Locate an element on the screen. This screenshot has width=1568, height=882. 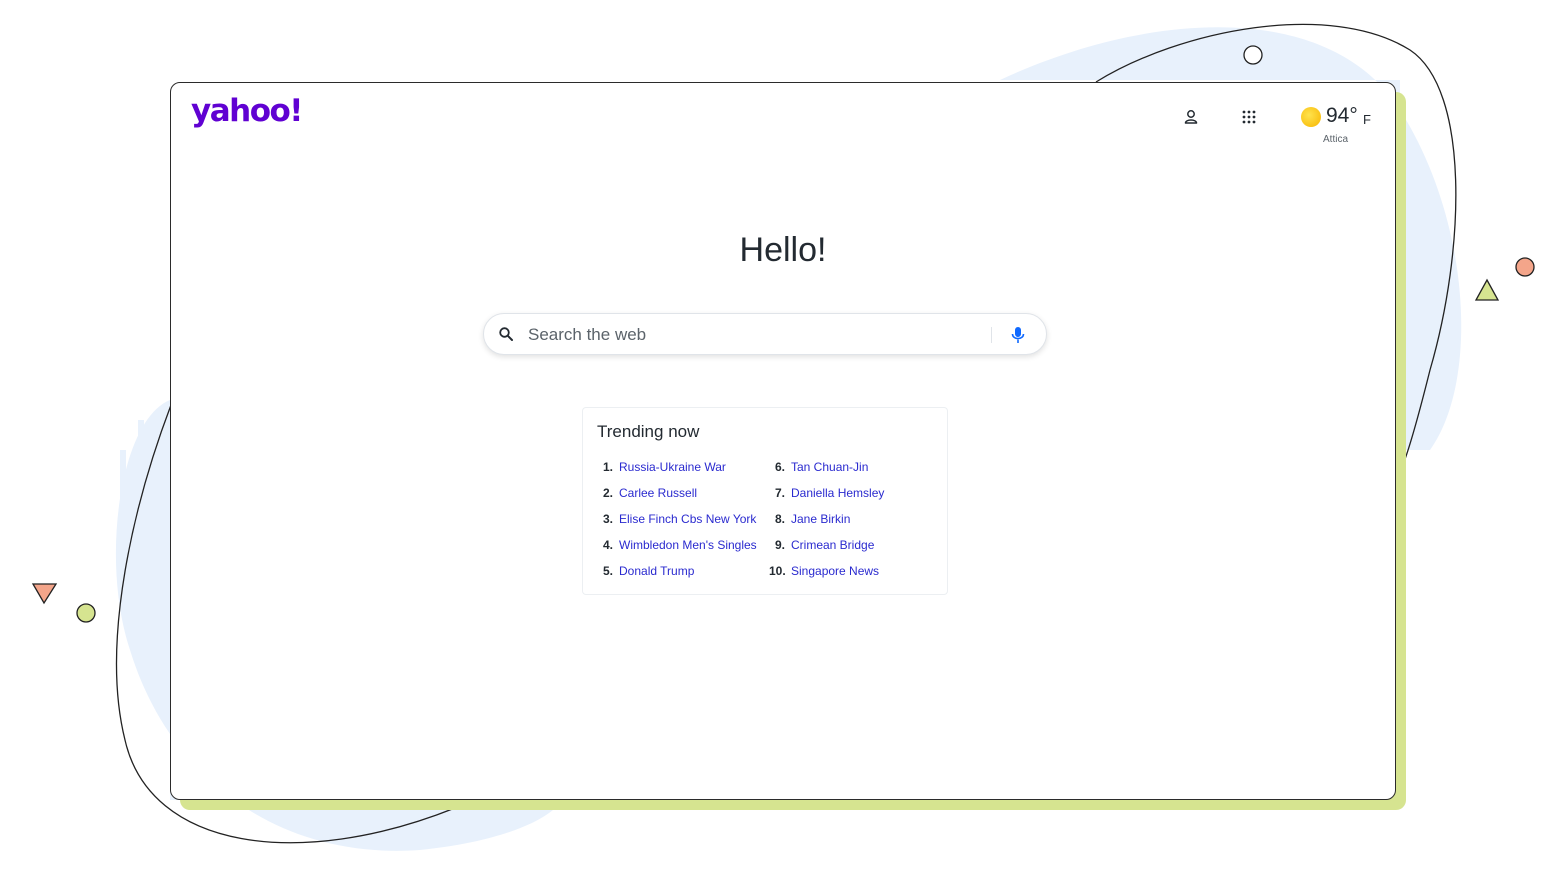
trending-rank: 5. is located at coordinates (607, 571).